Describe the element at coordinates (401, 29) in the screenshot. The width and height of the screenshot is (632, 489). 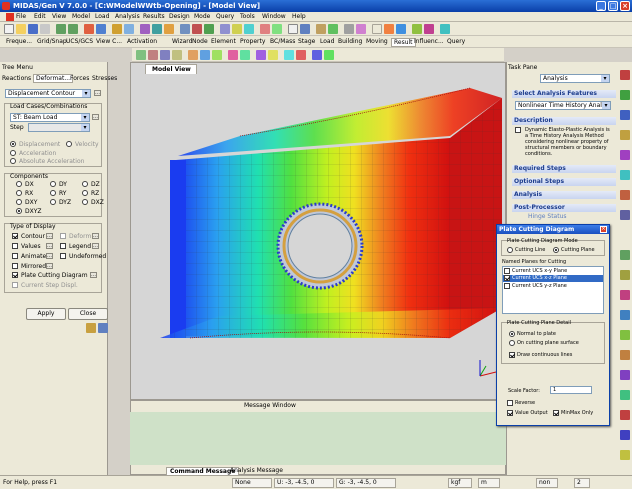
I see `measure-icon` at that location.